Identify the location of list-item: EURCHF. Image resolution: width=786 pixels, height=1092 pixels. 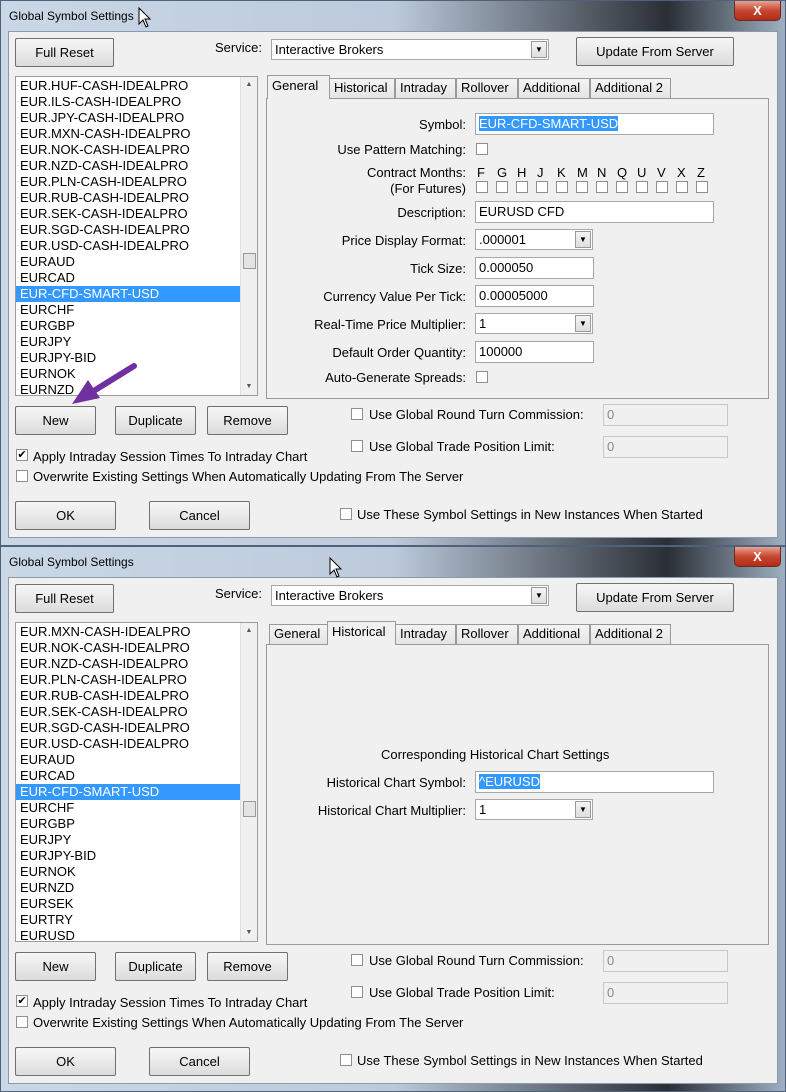
(128, 808).